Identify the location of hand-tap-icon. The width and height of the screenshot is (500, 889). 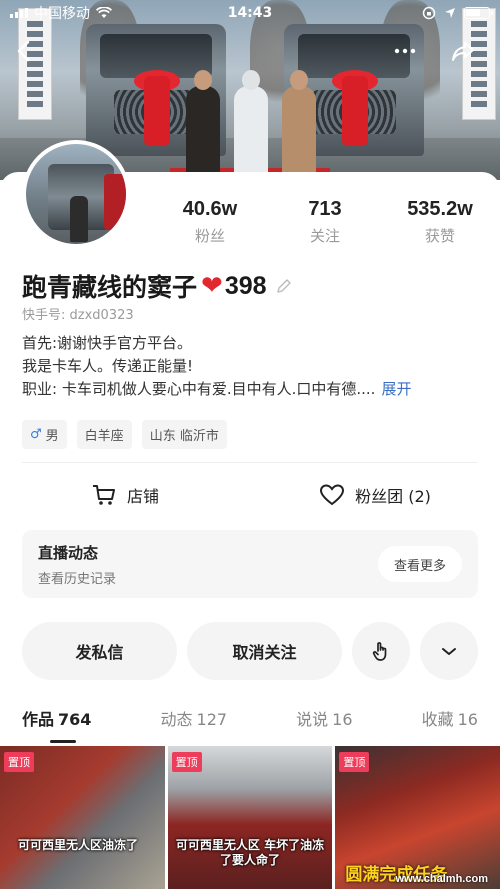
(379, 651).